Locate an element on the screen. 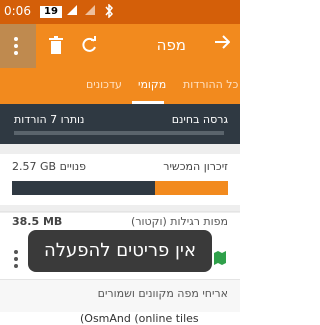  arrow-back-icon is located at coordinates (223, 42).